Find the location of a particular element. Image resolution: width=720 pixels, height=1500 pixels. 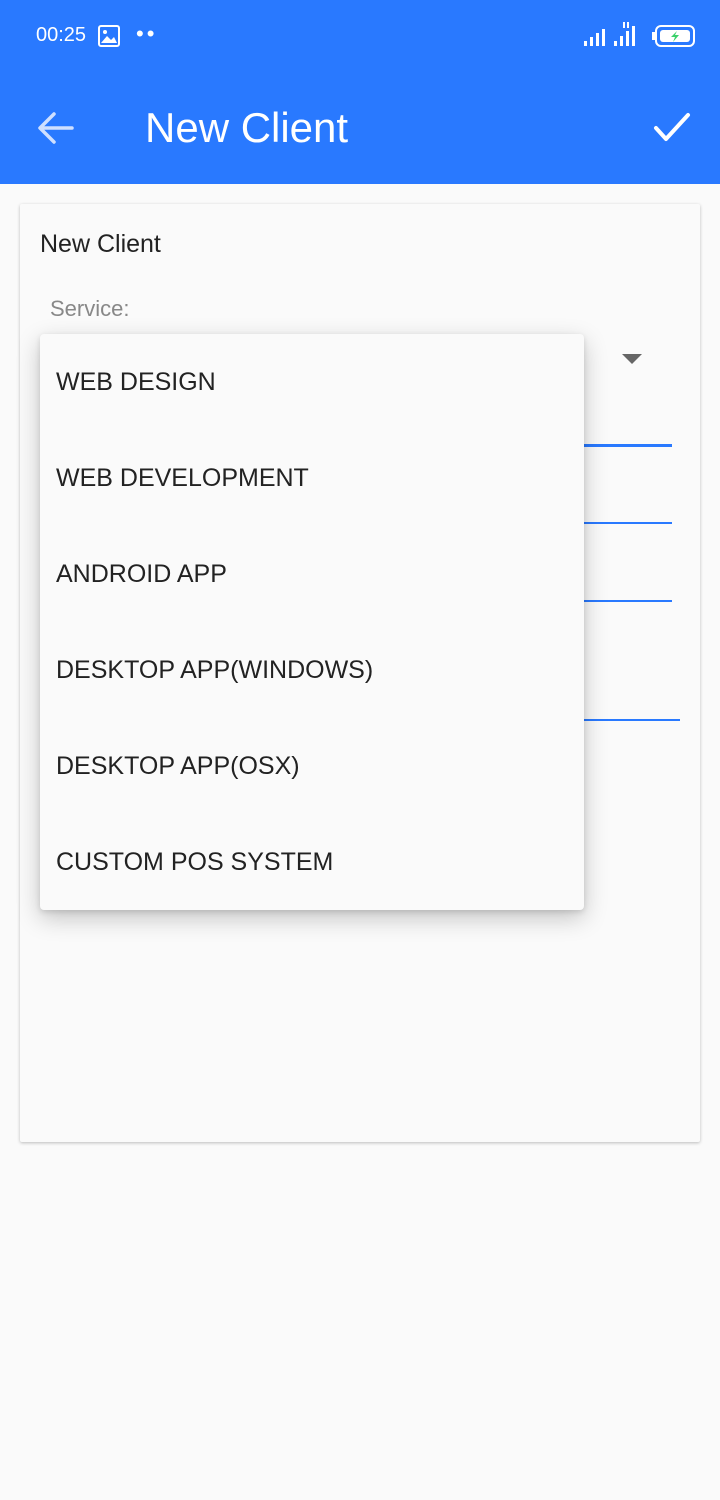

service-label: Service: is located at coordinates (90, 308).